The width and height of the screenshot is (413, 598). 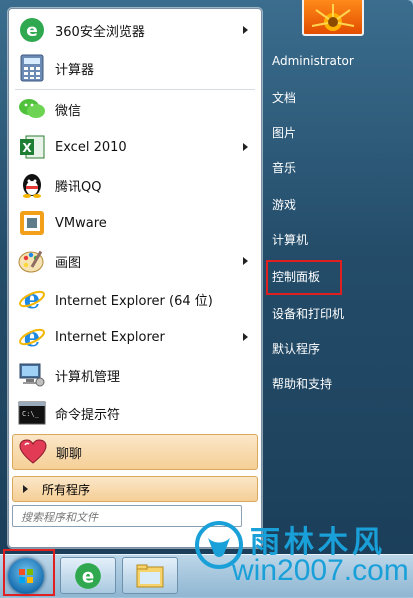 I want to click on program-qq: 腾讯QQ, so click(x=135, y=185).